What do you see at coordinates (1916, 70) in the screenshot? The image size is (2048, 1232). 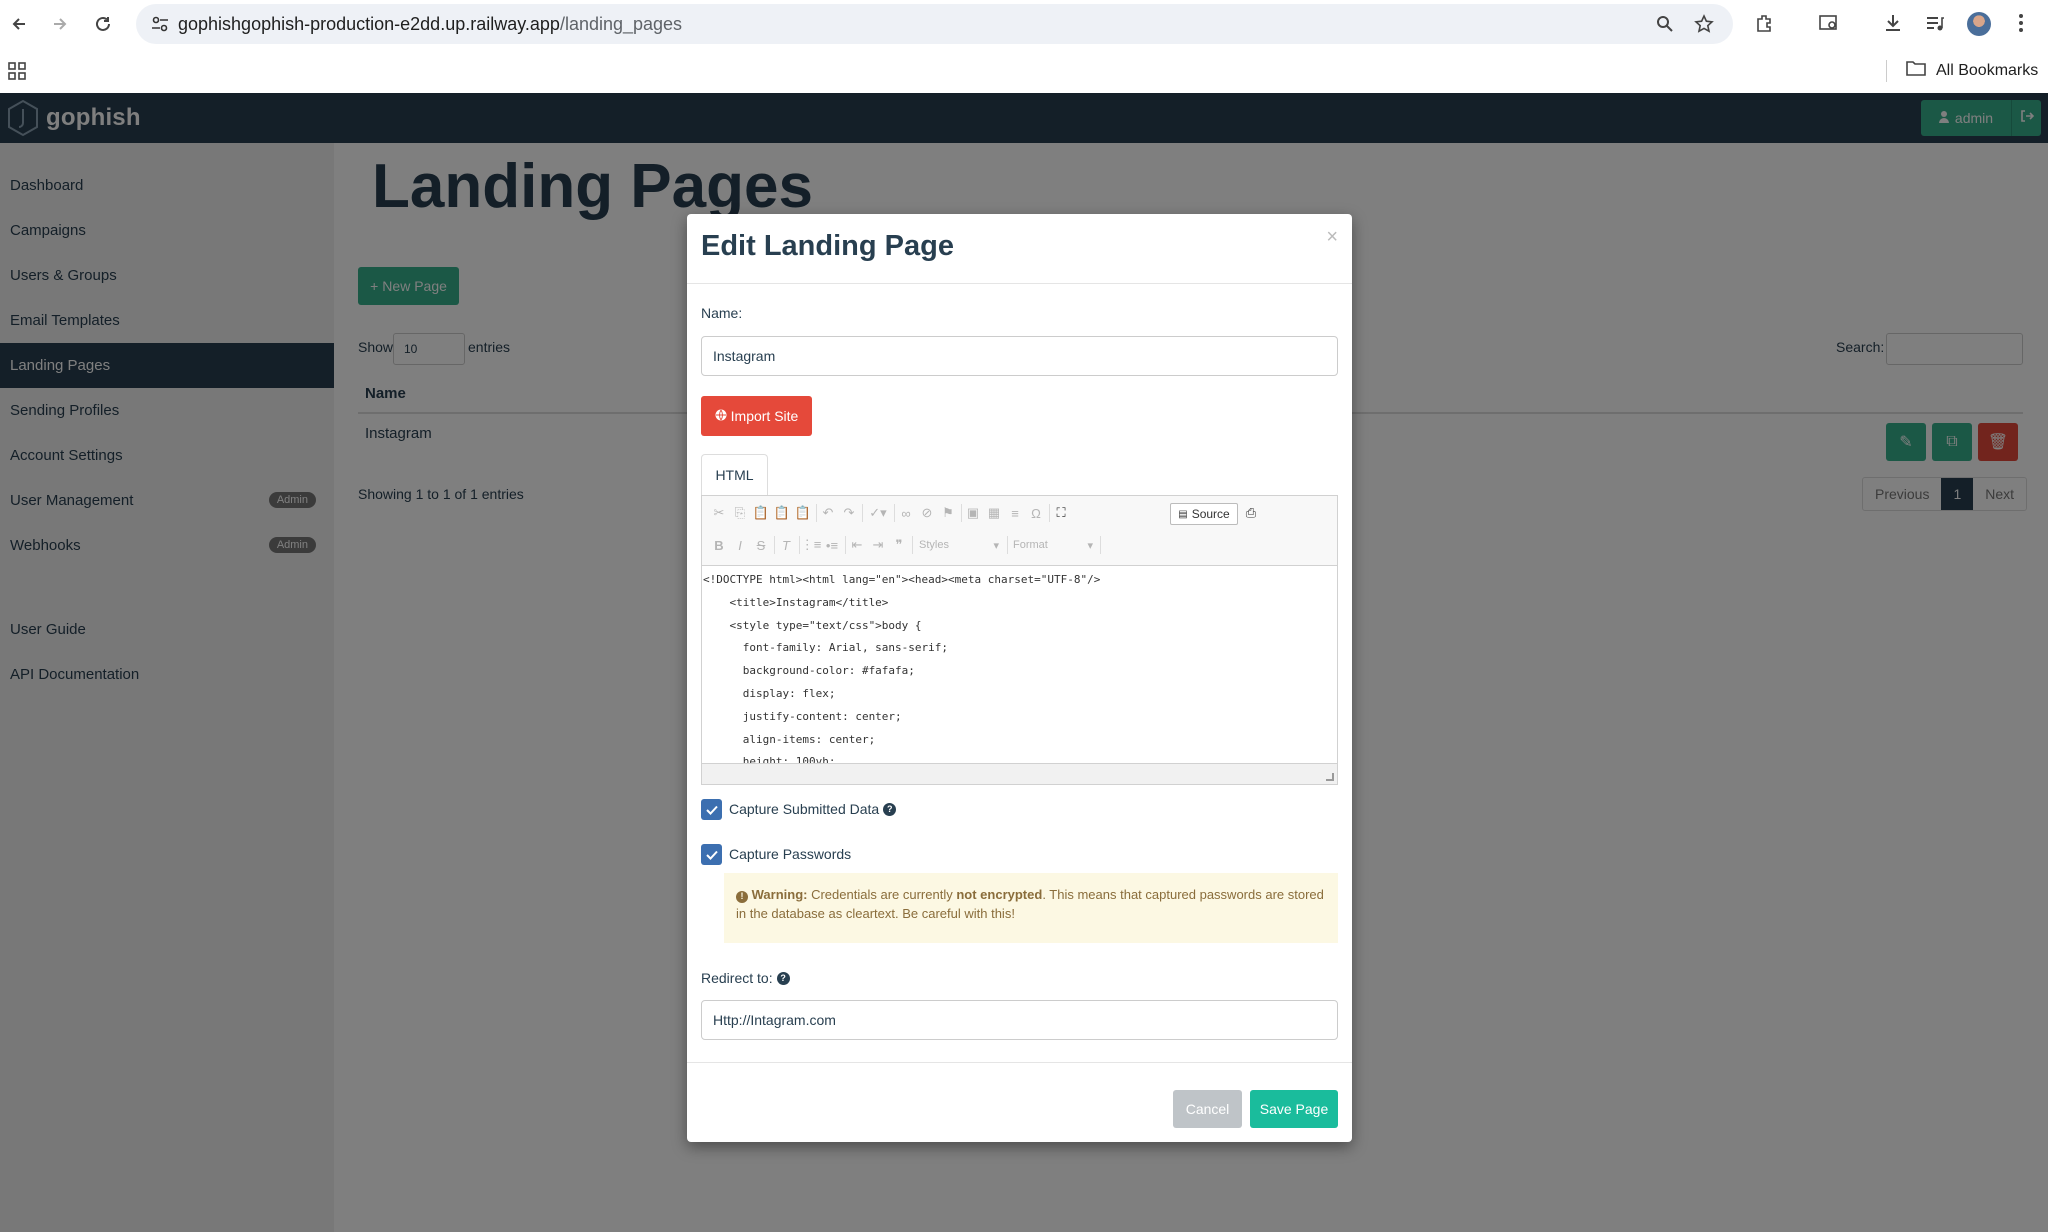 I see `folder-icon` at bounding box center [1916, 70].